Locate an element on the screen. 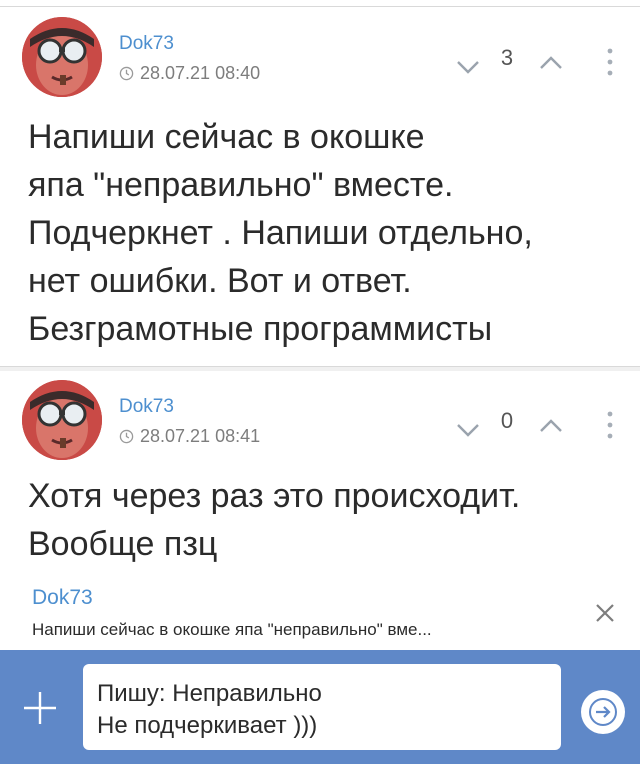 Image resolution: width=640 pixels, height=764 pixels. comment-line: нет ошибки. Вот и ответ. is located at coordinates (220, 281).